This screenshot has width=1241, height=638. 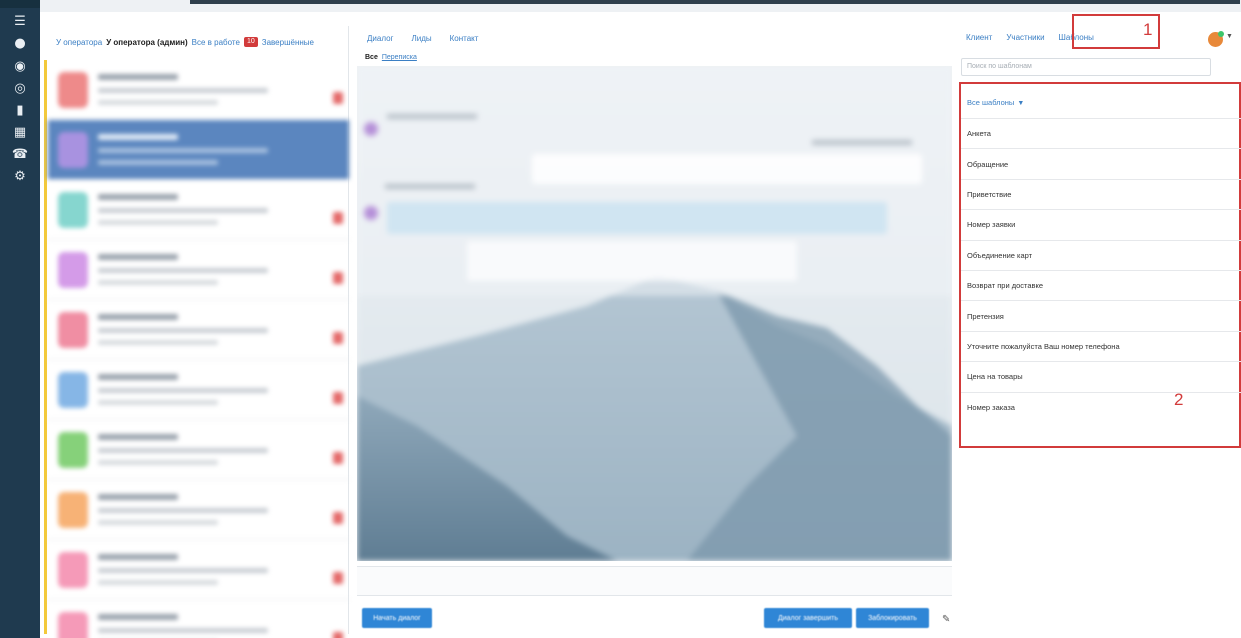 I want to click on online-status-dot, so click(x=1221, y=34).